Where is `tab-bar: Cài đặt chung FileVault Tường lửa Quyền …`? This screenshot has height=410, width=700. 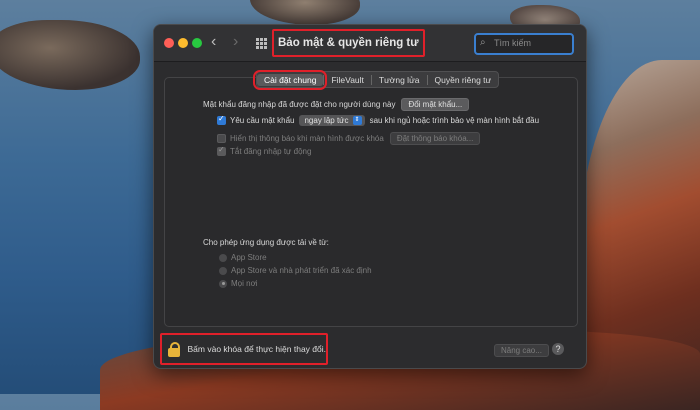 tab-bar: Cài đặt chung FileVault Tường lửa Quyền … is located at coordinates (376, 79).